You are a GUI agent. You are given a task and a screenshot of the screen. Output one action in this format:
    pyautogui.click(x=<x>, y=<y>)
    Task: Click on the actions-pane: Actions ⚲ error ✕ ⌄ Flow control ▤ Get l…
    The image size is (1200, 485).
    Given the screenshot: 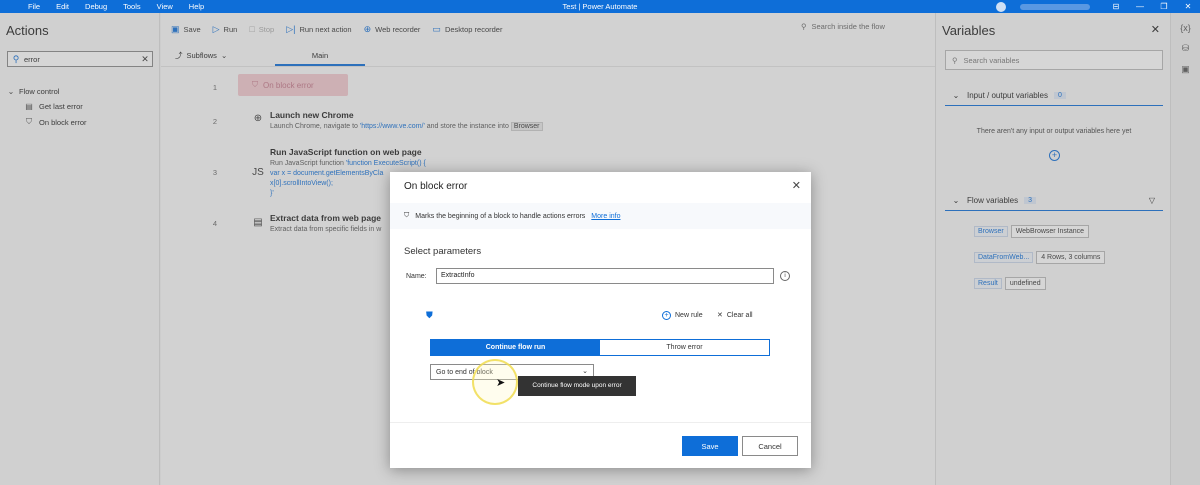 What is the action you would take?
    pyautogui.click(x=80, y=249)
    